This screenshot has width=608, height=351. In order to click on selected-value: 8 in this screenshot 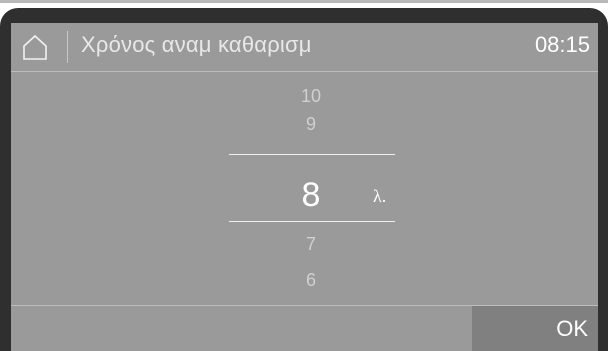, I will do `click(311, 195)`.